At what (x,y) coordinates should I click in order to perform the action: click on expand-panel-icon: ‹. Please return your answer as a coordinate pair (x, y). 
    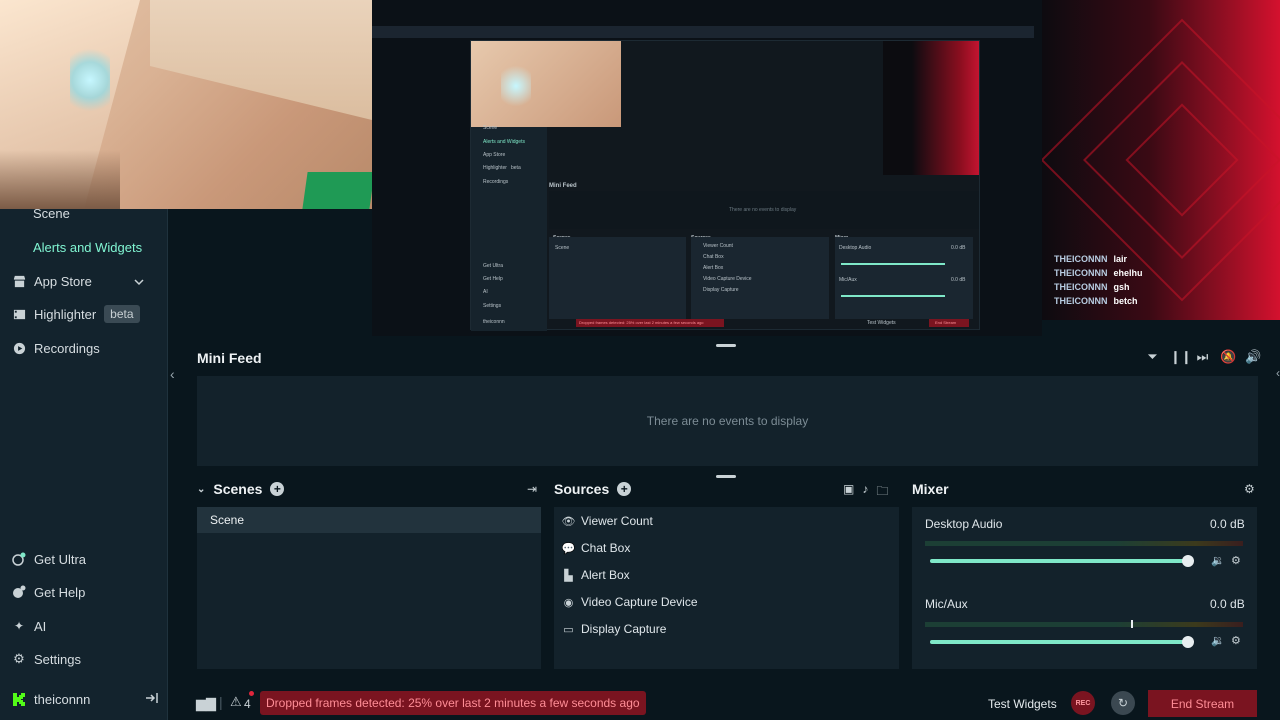
    Looking at the image, I should click on (1278, 373).